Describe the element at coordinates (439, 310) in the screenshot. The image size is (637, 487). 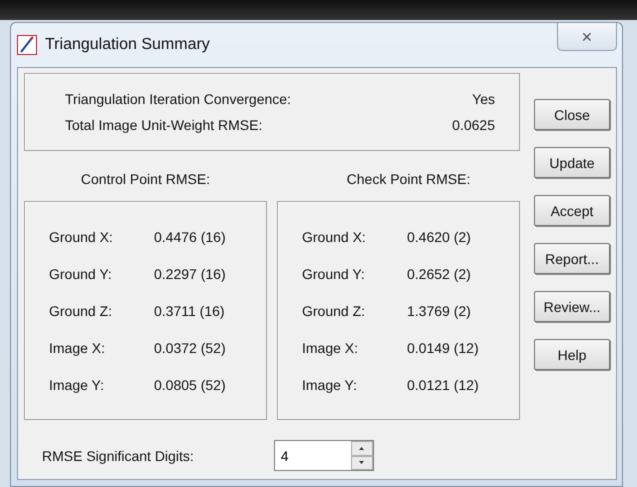
I see `rmse-value: 1.3769 (2)` at that location.